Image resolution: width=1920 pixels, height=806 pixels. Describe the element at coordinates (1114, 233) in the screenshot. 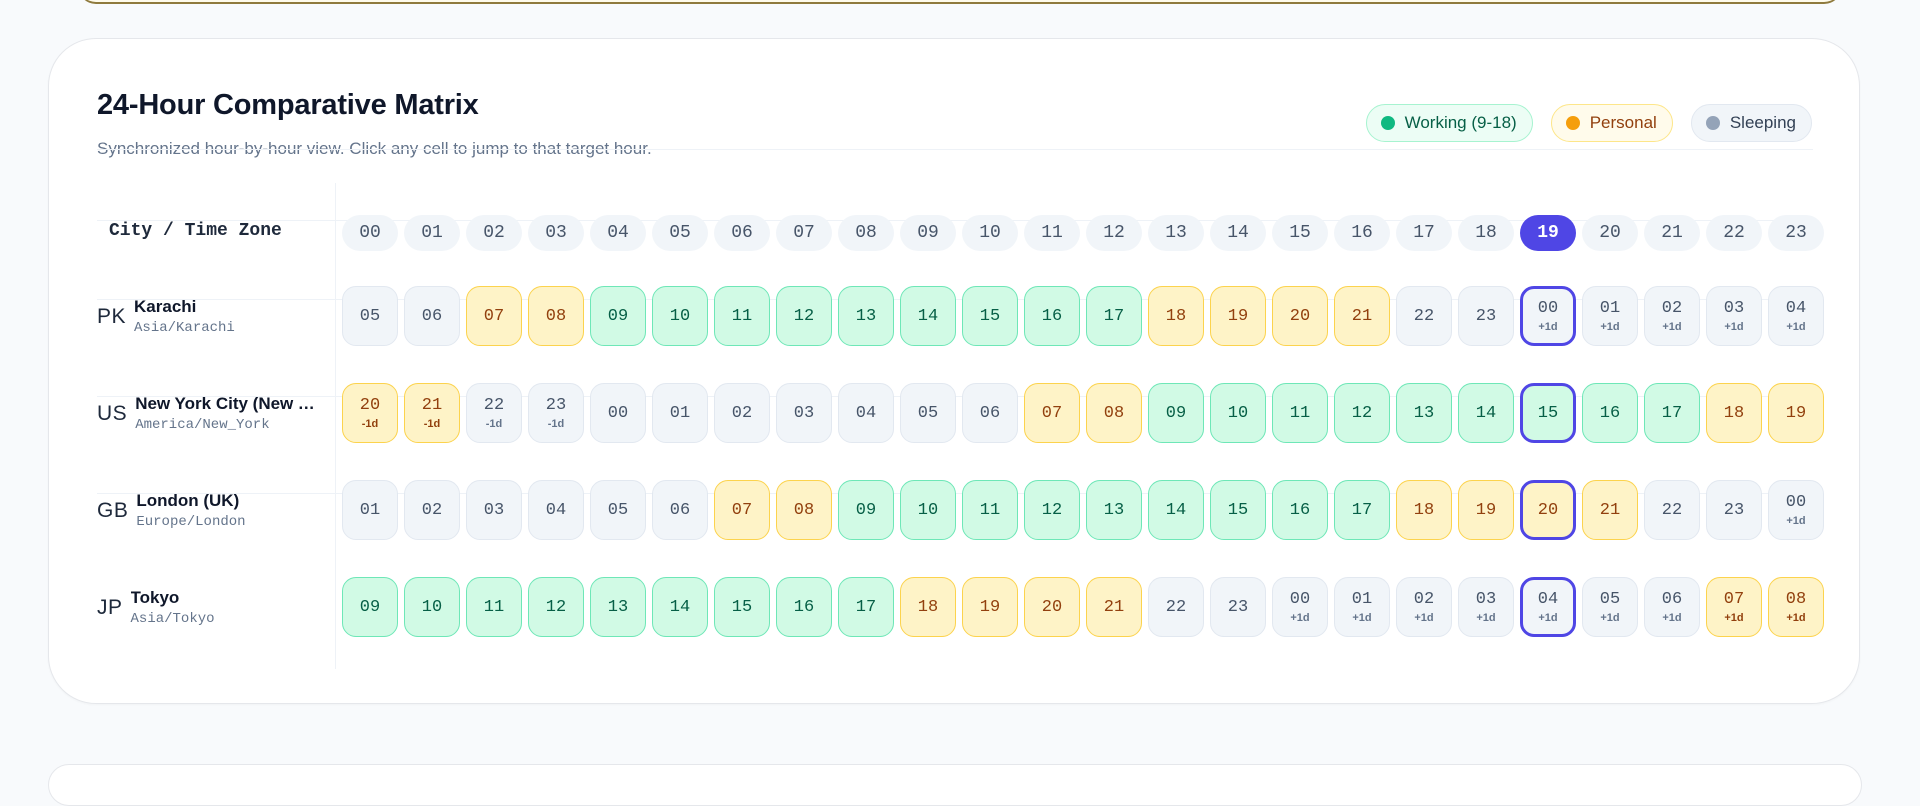

I see `hour-header-12: 12` at that location.